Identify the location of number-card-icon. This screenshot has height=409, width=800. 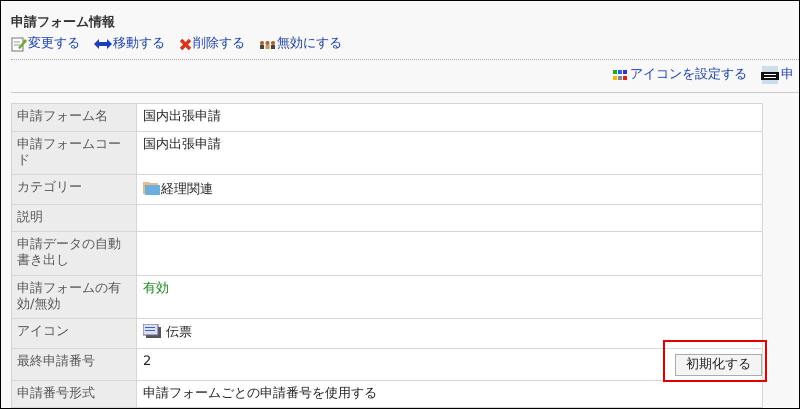
(770, 75).